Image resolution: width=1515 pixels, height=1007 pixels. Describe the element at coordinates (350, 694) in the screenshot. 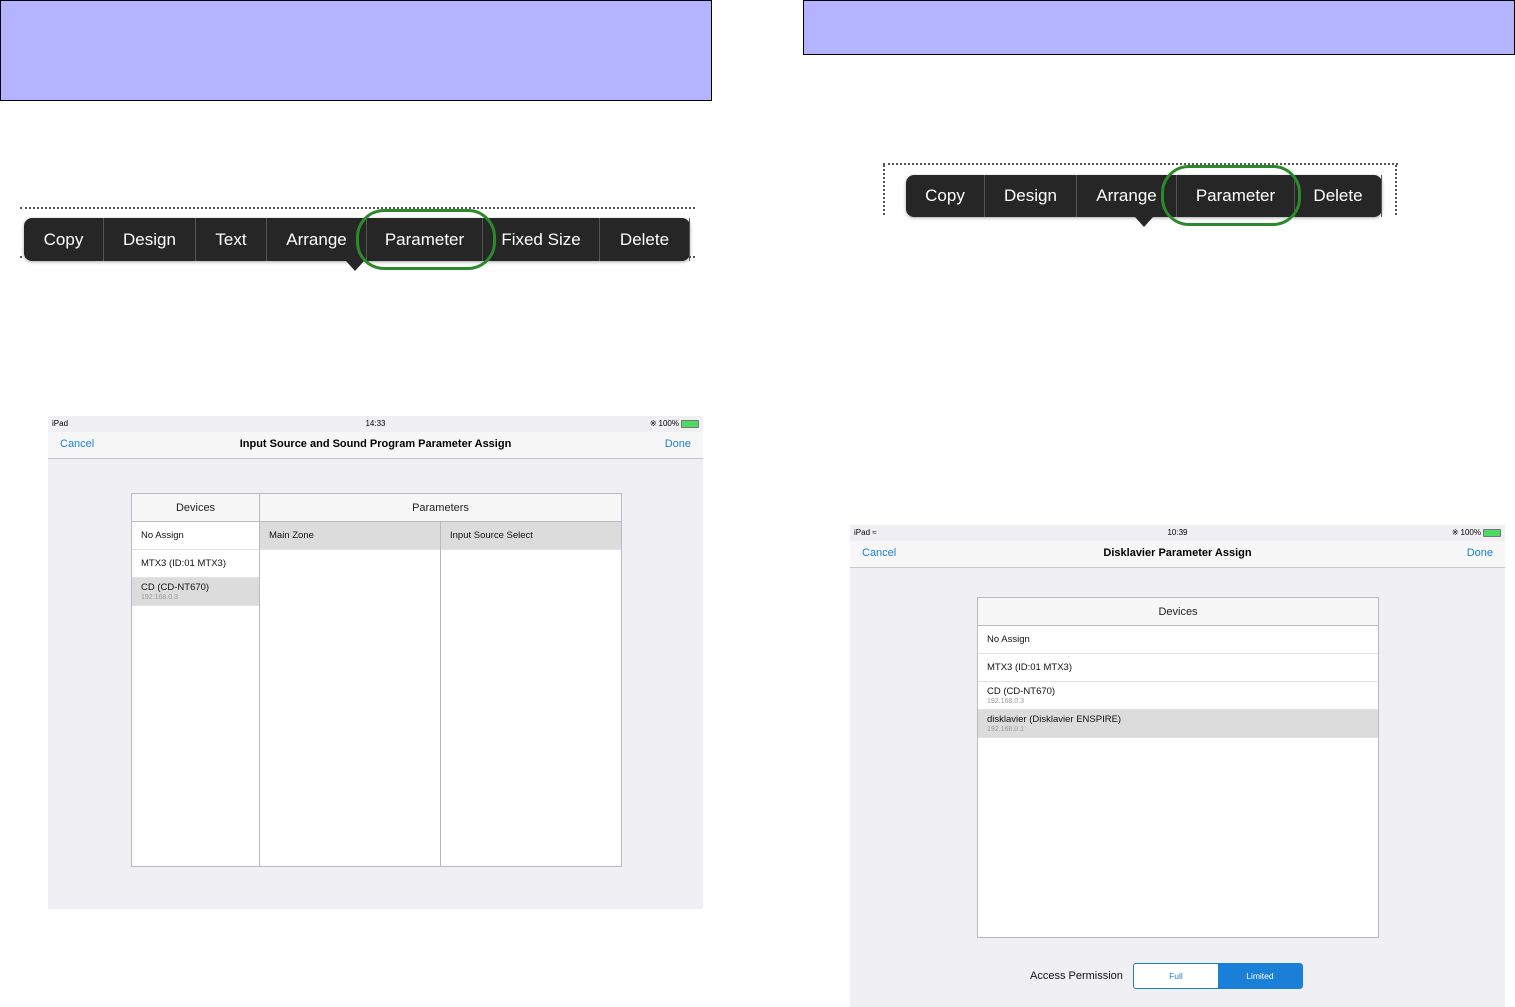

I see `parameter-column-1: Main Zone` at that location.